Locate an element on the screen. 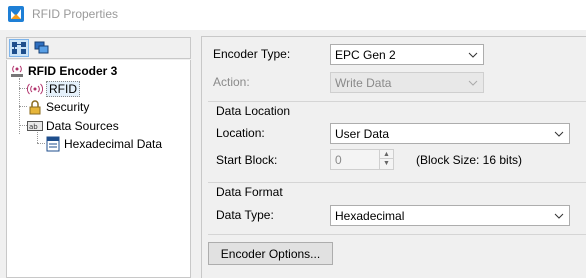 The height and width of the screenshot is (278, 586). title-bar: RFID Properties is located at coordinates (293, 15).